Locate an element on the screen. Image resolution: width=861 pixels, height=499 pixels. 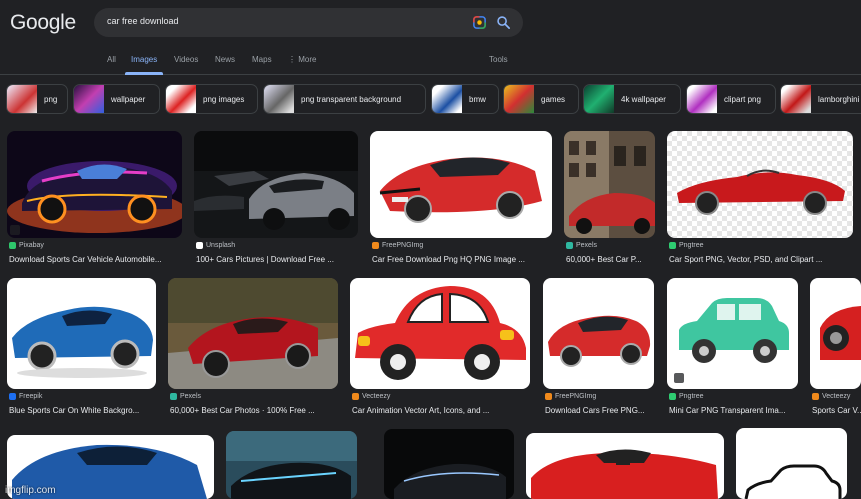
active-tab-indicator is located at coordinates (144, 73).